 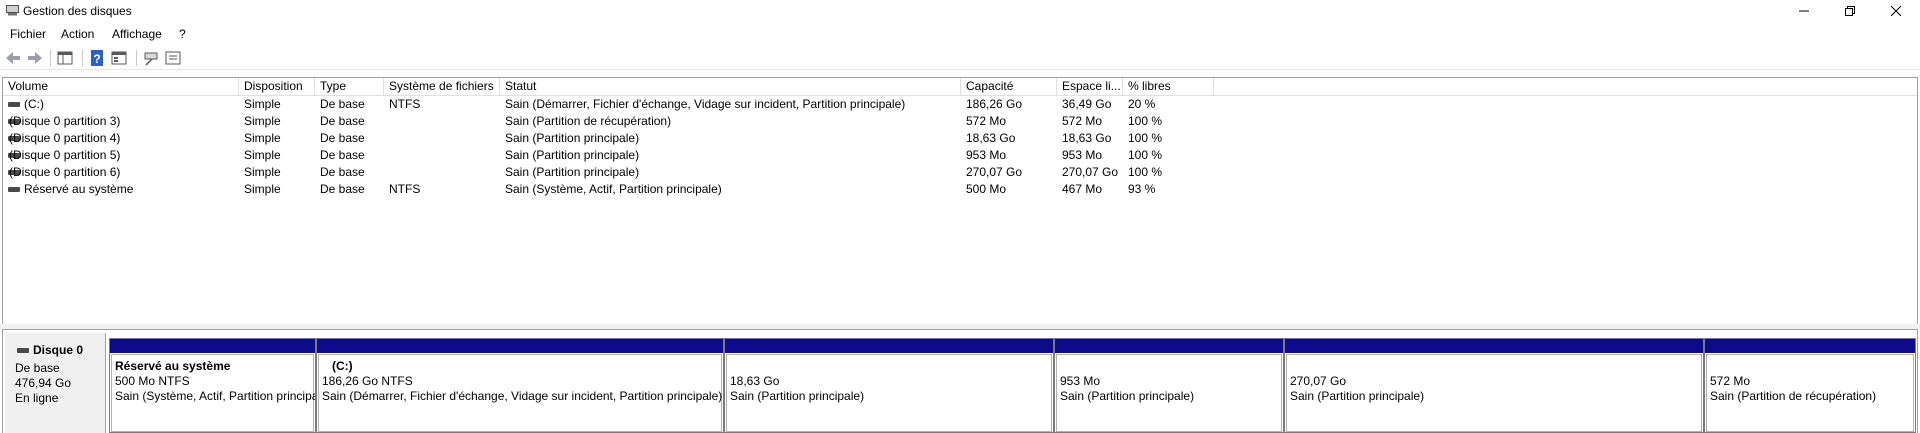 I want to click on disk-status: En ligne, so click(x=37, y=398).